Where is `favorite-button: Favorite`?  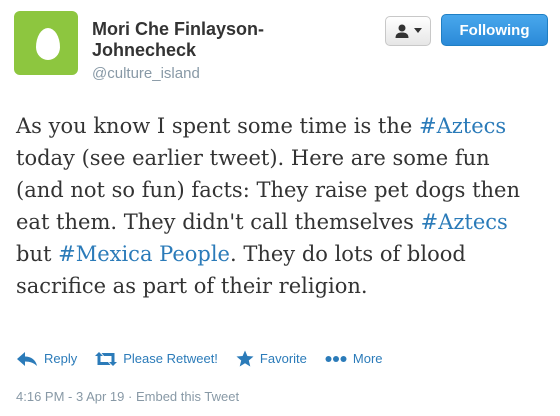 favorite-button: Favorite is located at coordinates (271, 358).